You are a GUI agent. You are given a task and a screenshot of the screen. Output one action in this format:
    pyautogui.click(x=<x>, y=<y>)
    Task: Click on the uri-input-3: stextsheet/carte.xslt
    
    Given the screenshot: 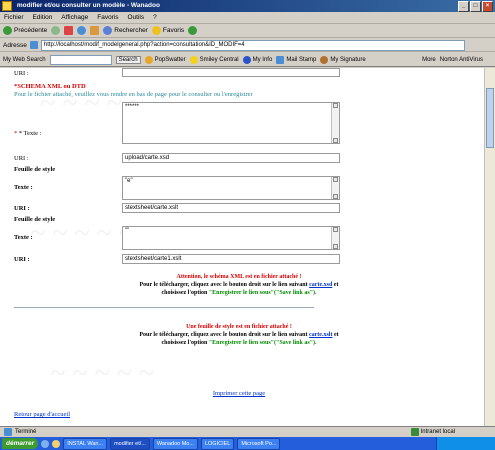 What is the action you would take?
    pyautogui.click(x=231, y=208)
    